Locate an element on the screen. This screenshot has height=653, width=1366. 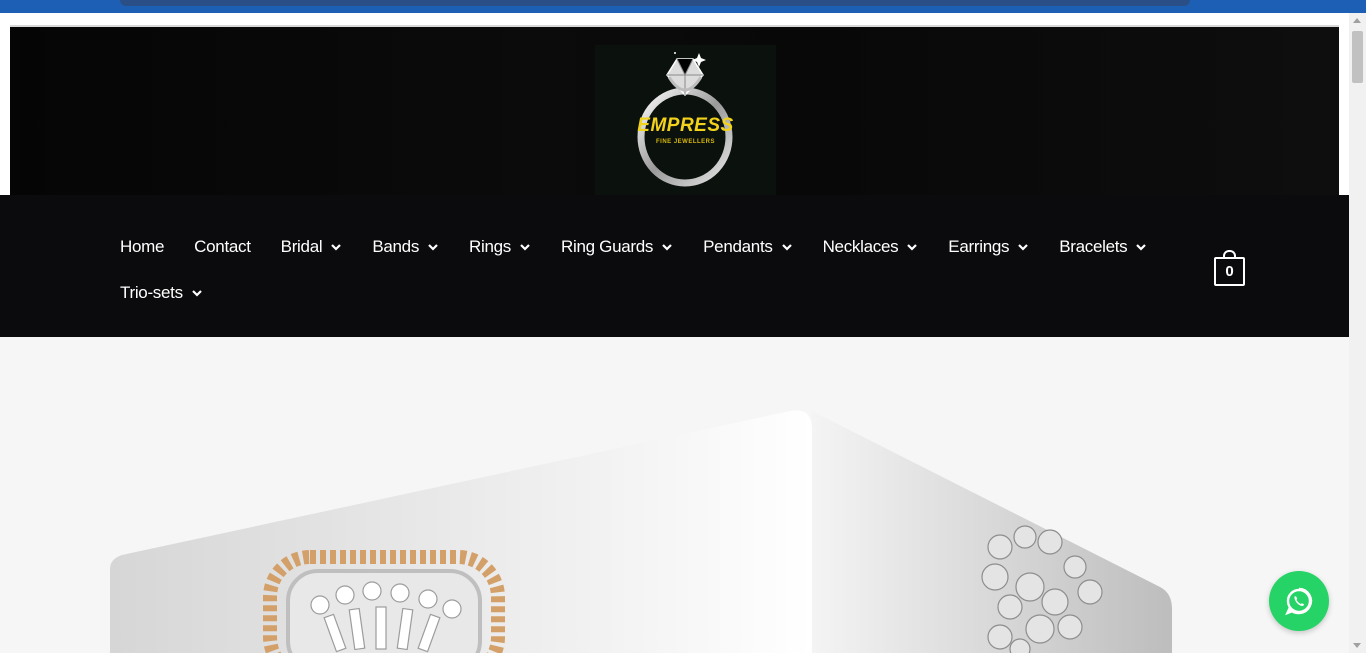
nav-item-contact: Contact is located at coordinates (222, 247).